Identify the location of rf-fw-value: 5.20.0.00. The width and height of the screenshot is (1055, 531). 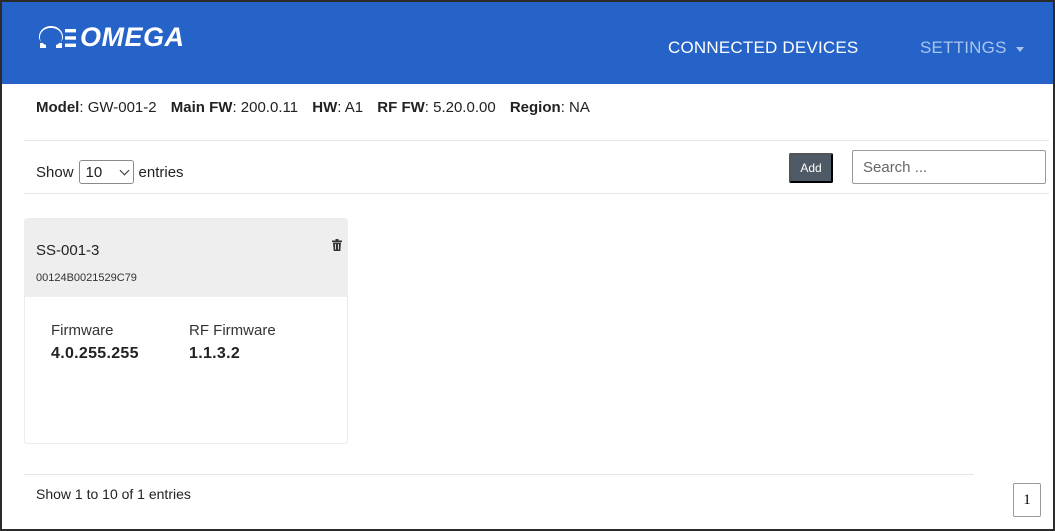
(464, 107).